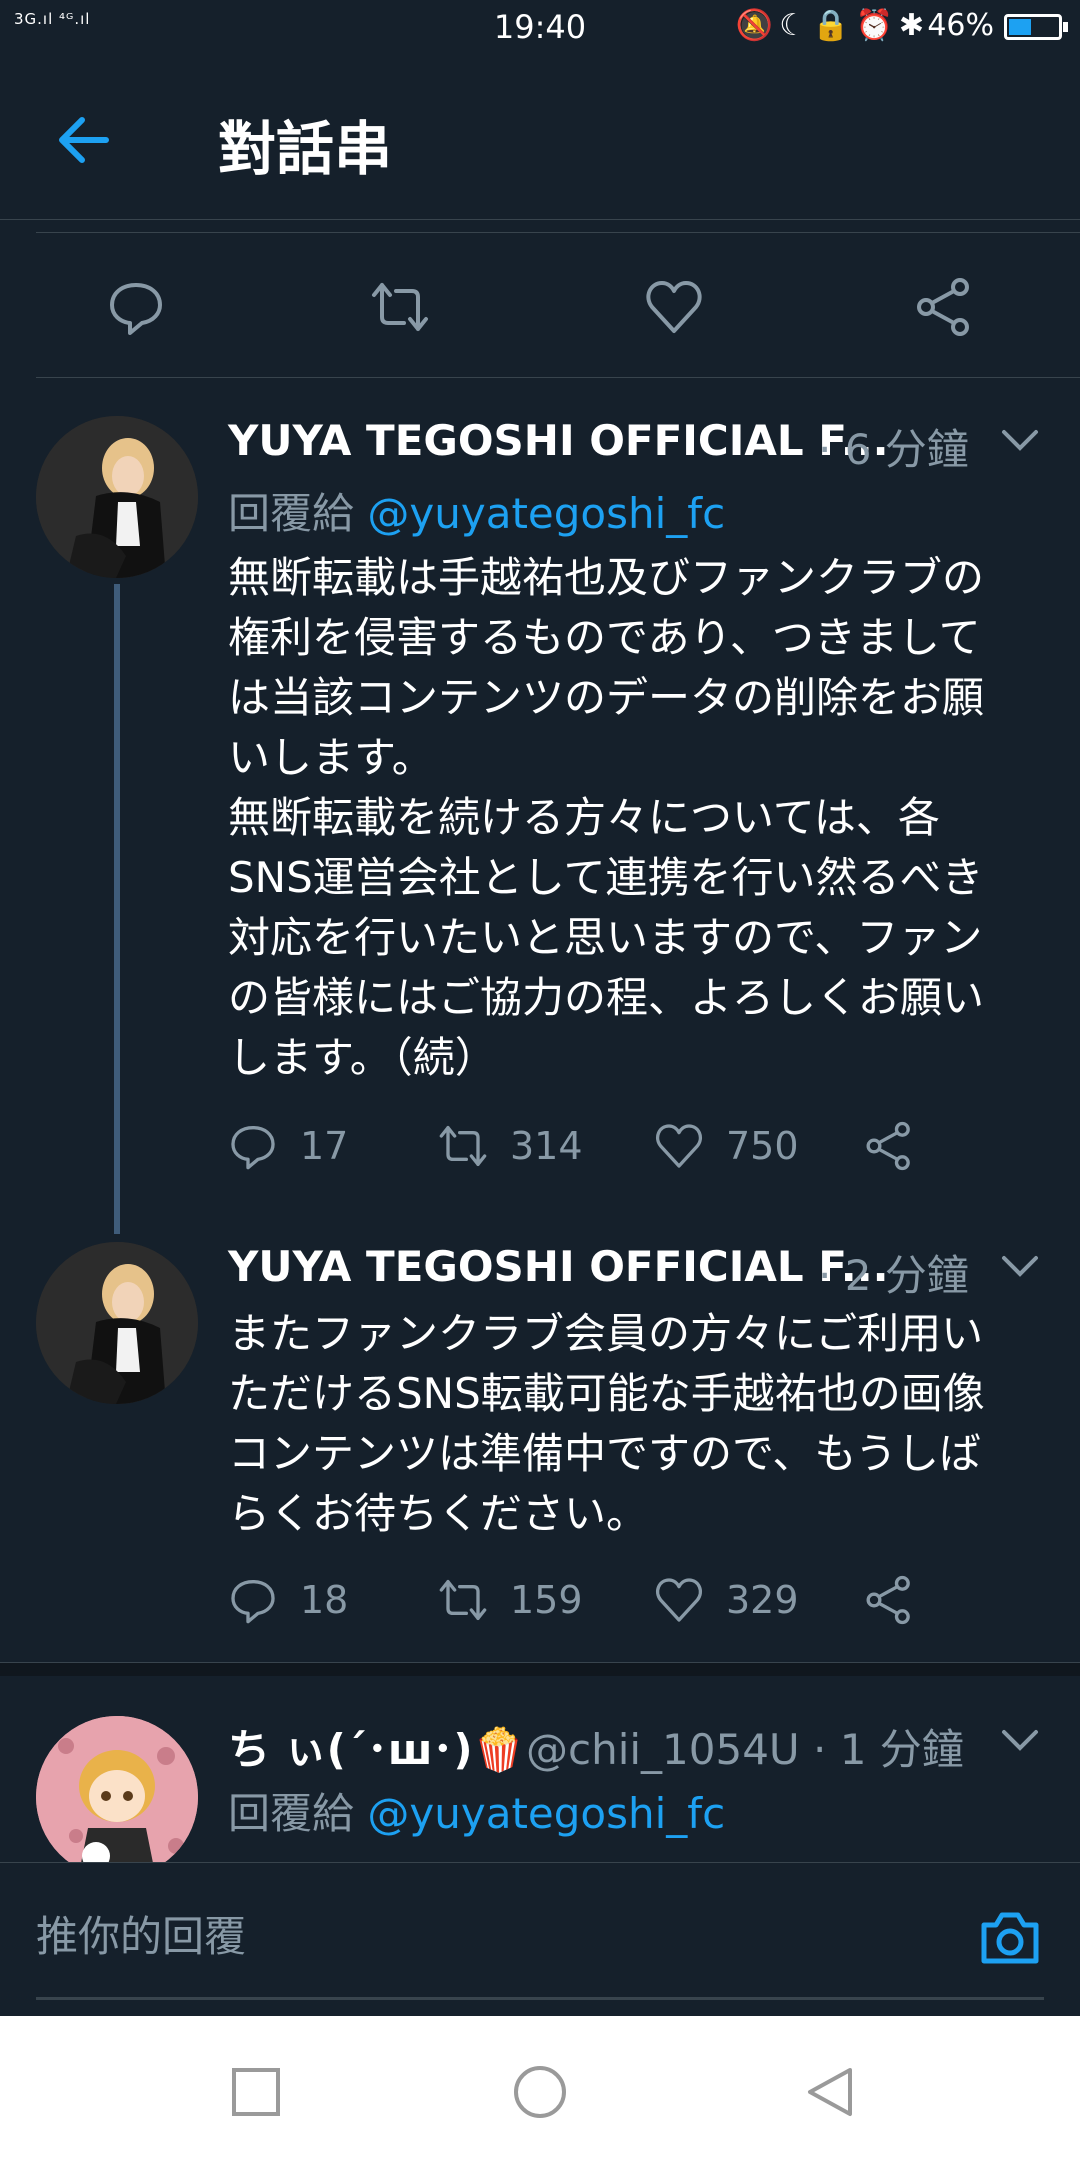 This screenshot has width=1080, height=2160. I want to click on reply-input: 推你的回覆, so click(141, 1933).